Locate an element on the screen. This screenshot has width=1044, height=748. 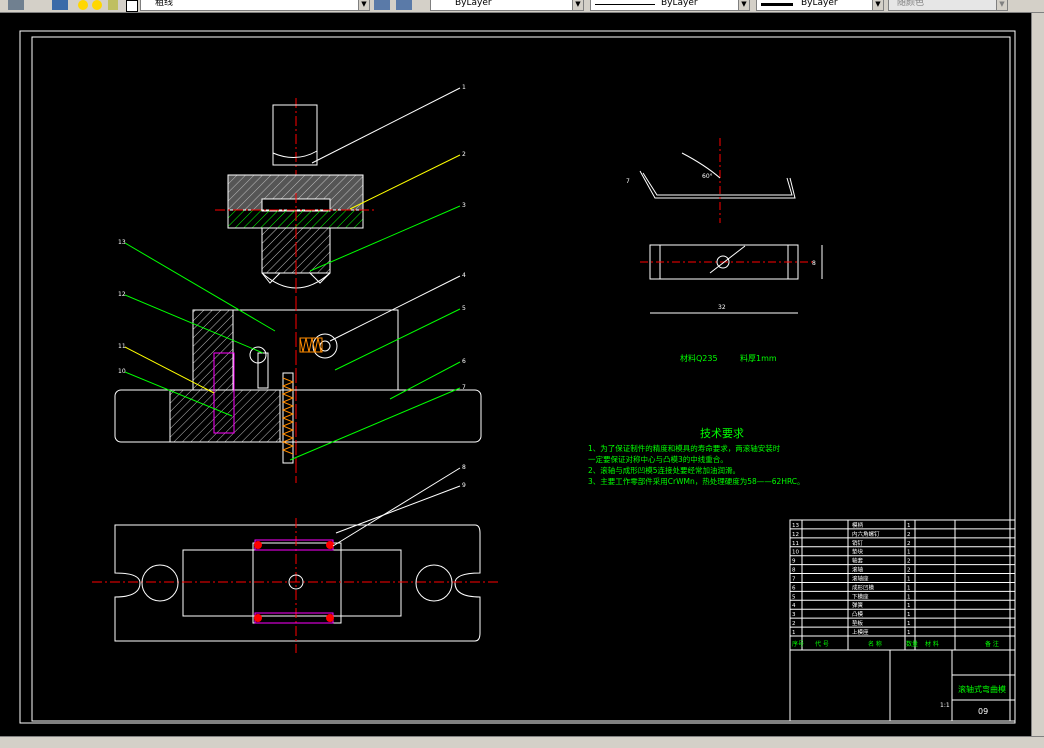
linetype-dropdown: ByLayer ▼ is located at coordinates (670, 5).